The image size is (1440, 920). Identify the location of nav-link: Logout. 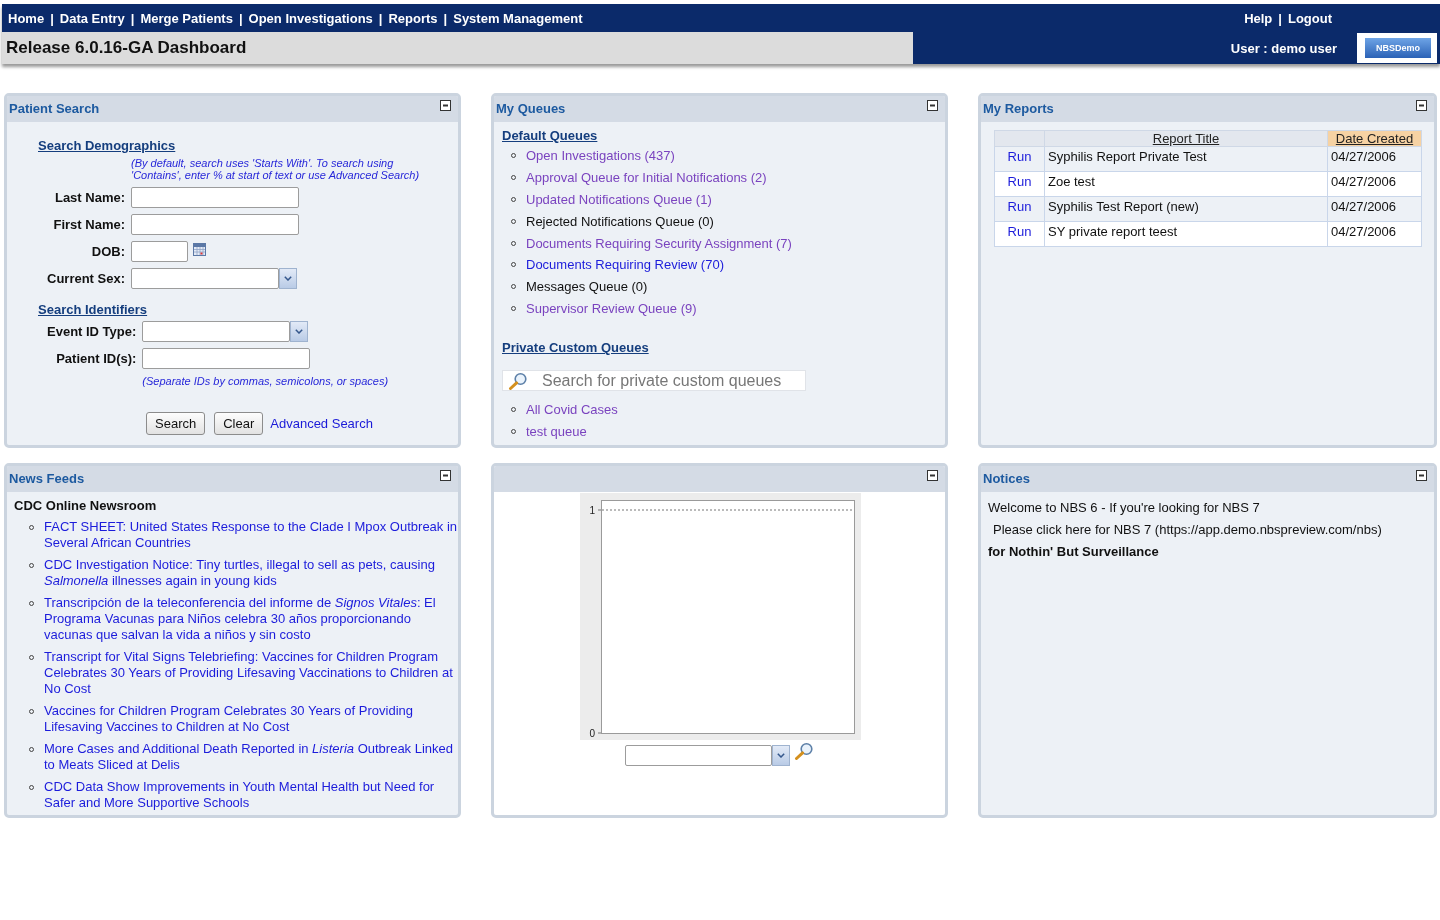
(1309, 18).